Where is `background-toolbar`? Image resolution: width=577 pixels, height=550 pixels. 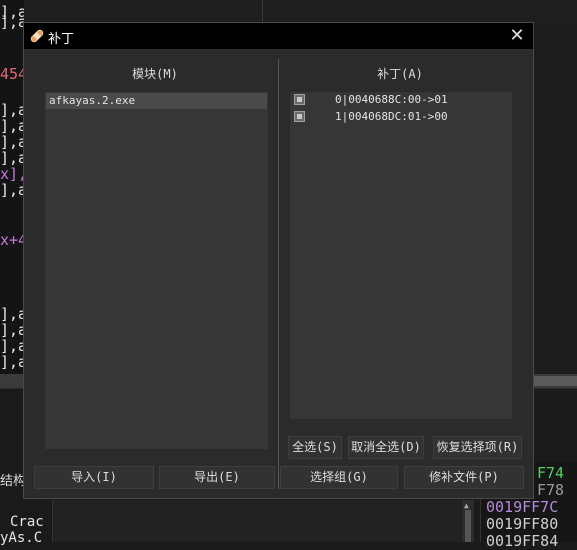 background-toolbar is located at coordinates (300, 12).